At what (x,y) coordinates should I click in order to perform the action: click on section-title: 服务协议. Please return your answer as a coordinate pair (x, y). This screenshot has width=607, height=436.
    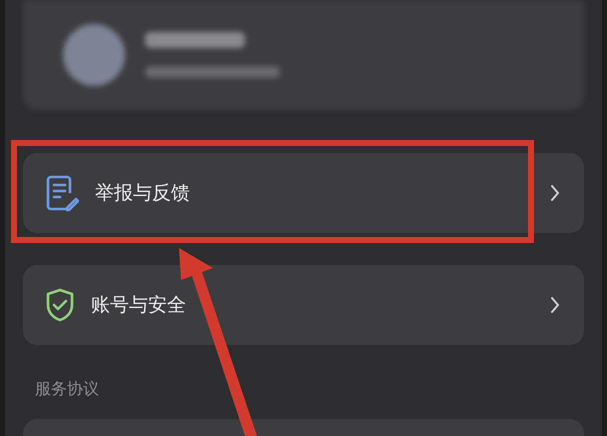
    Looking at the image, I should click on (67, 389).